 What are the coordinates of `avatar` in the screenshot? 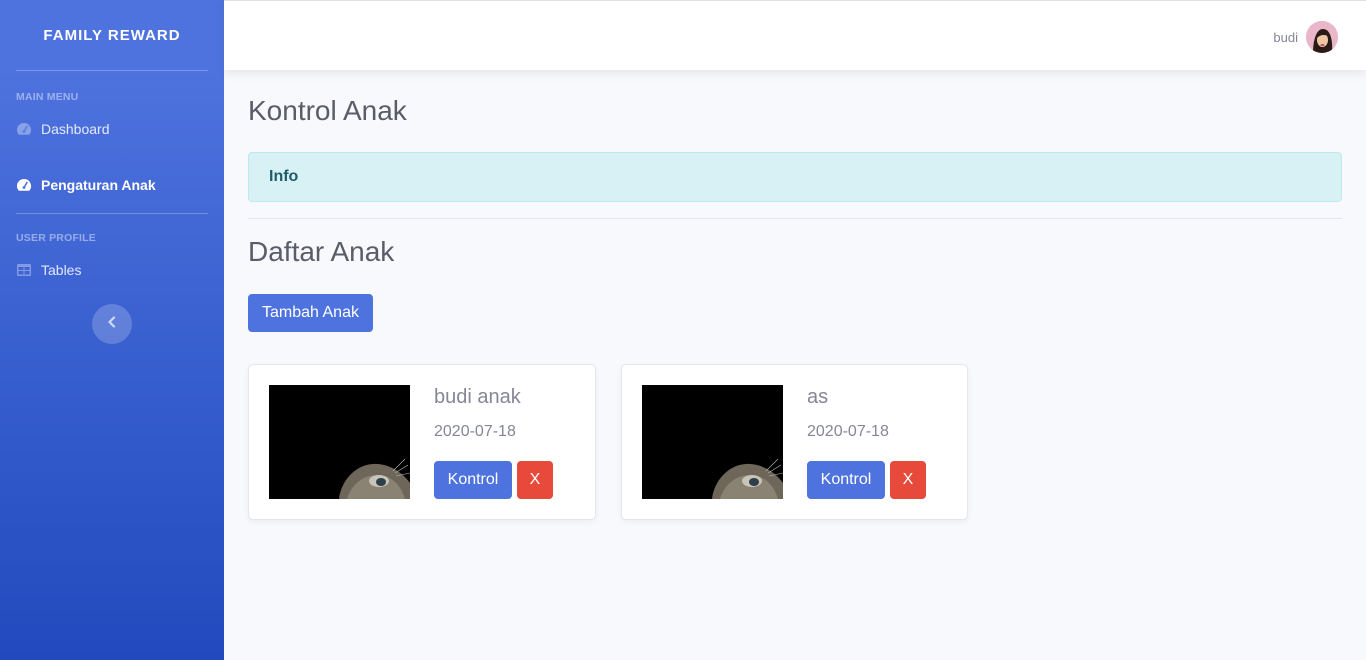 It's located at (1322, 37).